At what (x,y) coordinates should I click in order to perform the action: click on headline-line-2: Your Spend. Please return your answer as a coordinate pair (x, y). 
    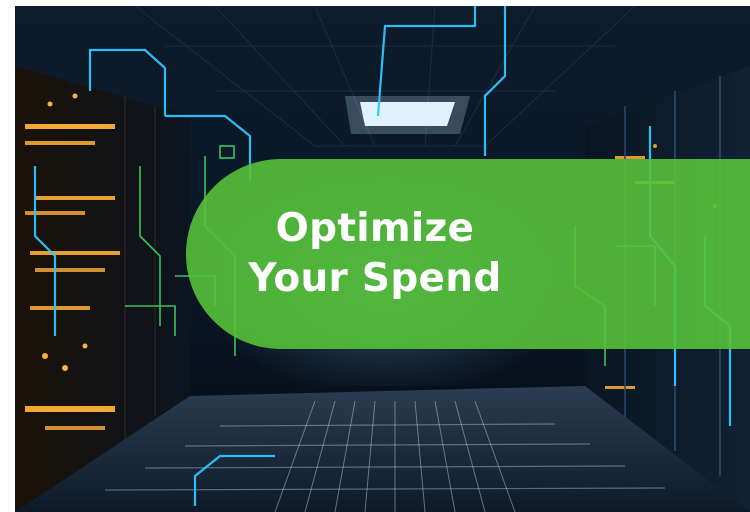
    Looking at the image, I should click on (375, 278).